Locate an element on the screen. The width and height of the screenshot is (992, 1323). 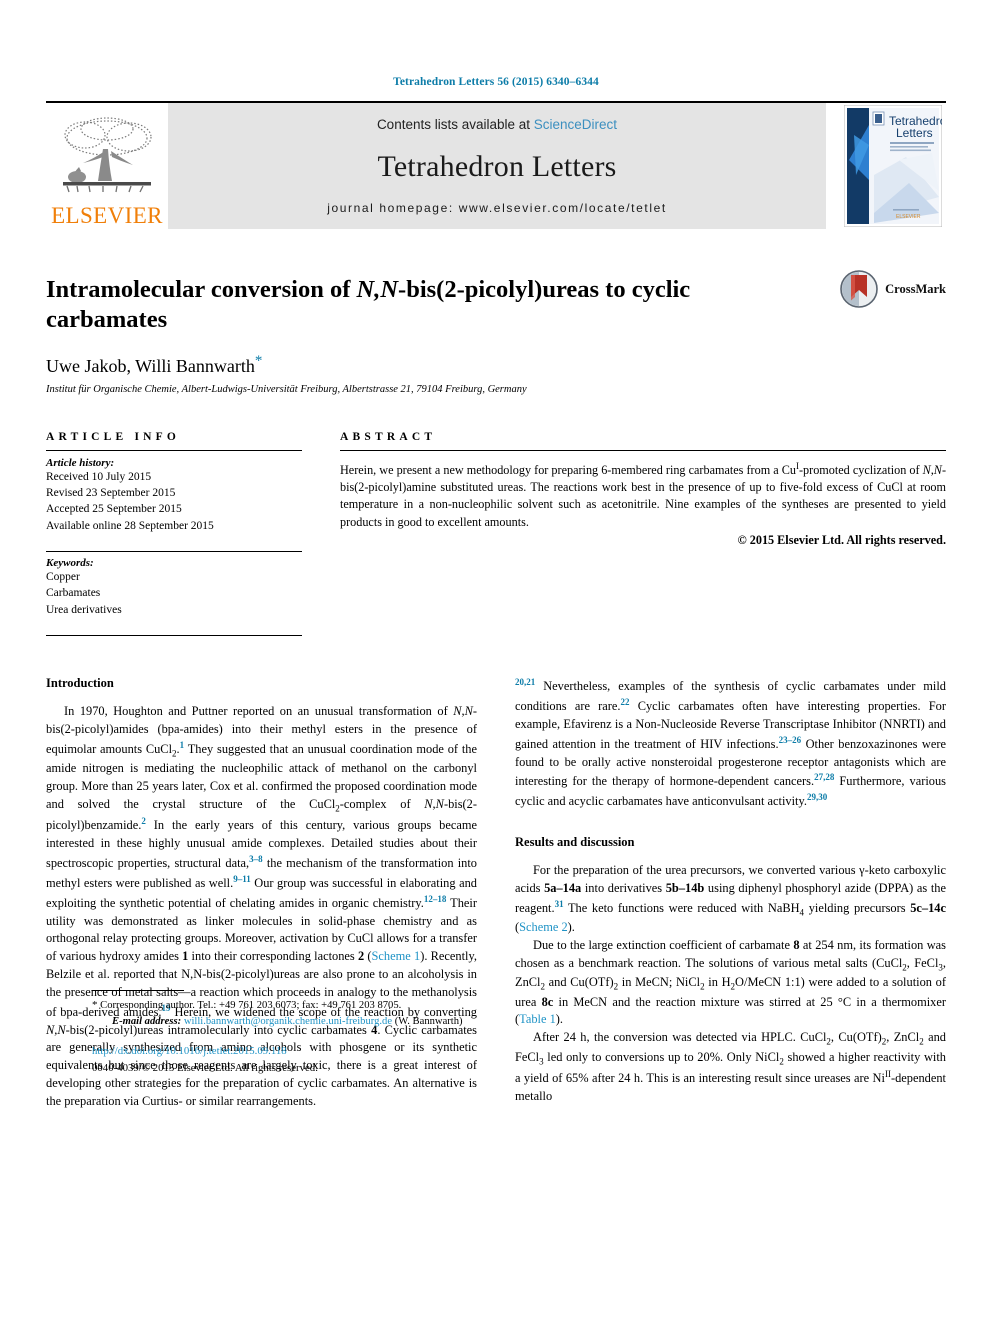
title-part-1: Intramolecular conversion of is located at coordinates (201, 289).